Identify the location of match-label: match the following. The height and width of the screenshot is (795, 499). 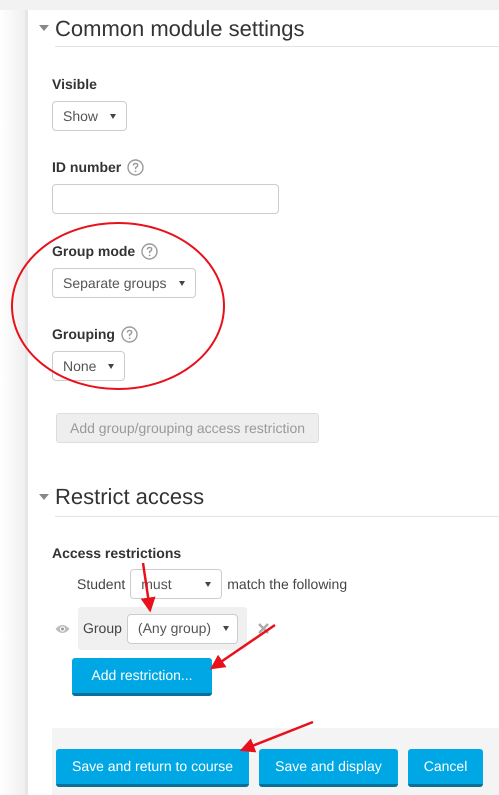
(287, 584).